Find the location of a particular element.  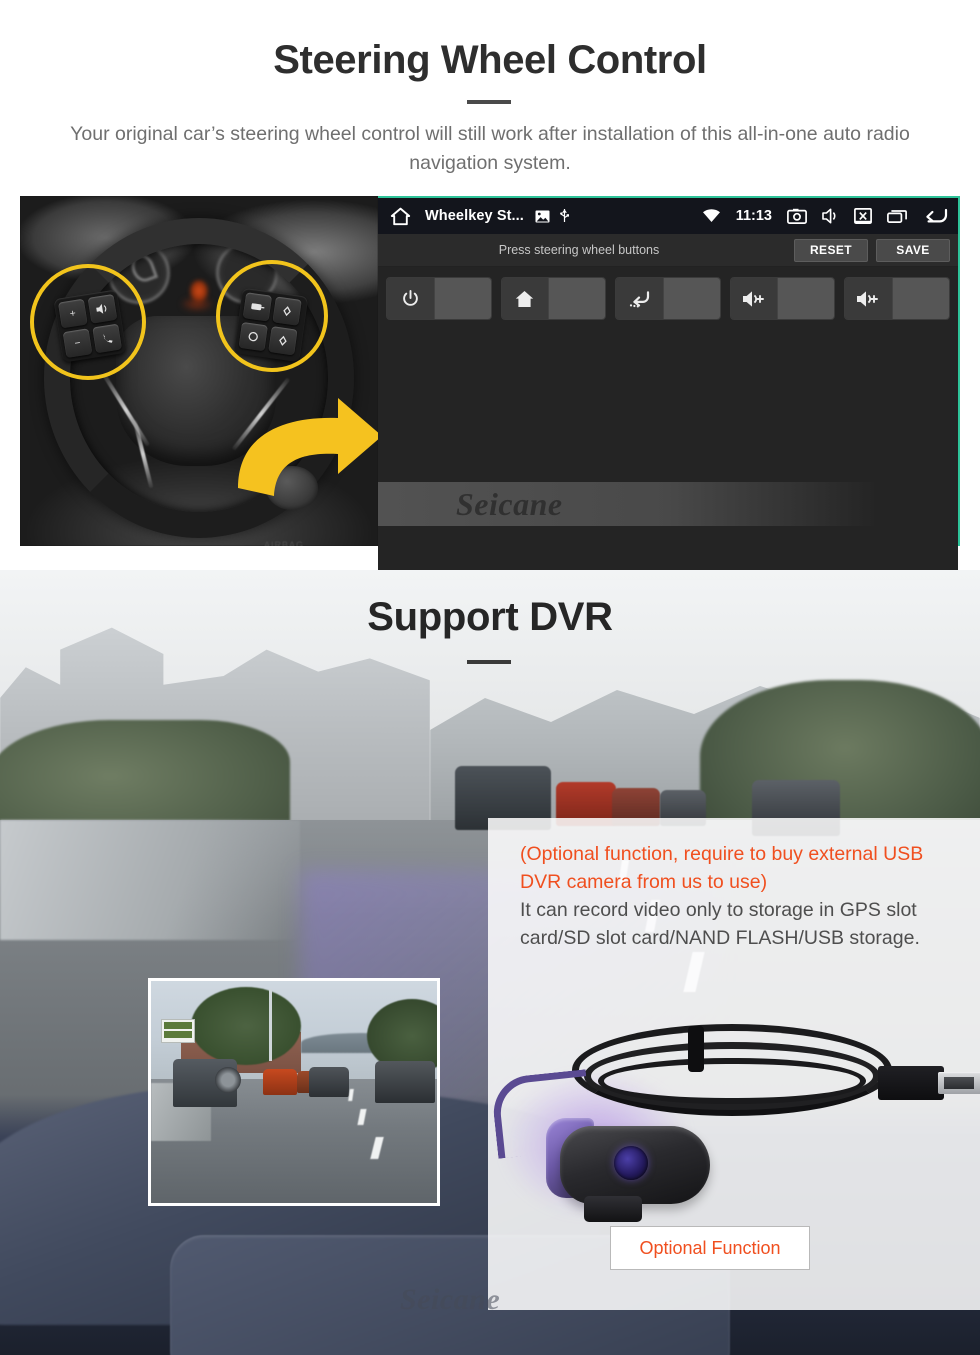

preview-tree-left is located at coordinates (246, 1026).